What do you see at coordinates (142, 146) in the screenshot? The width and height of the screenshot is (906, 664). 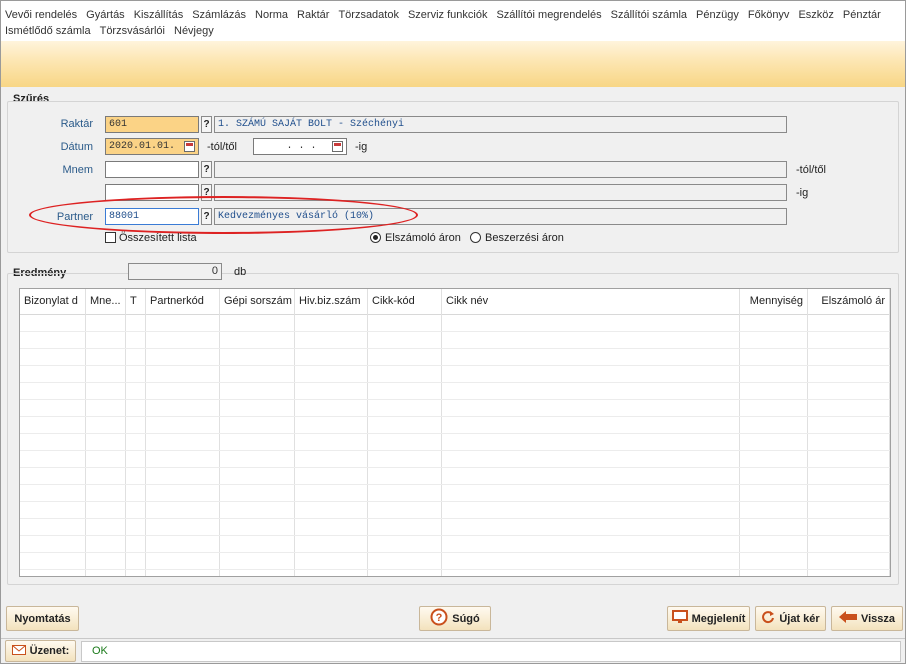 I see `datum-from-value: 2020.01.01.` at bounding box center [142, 146].